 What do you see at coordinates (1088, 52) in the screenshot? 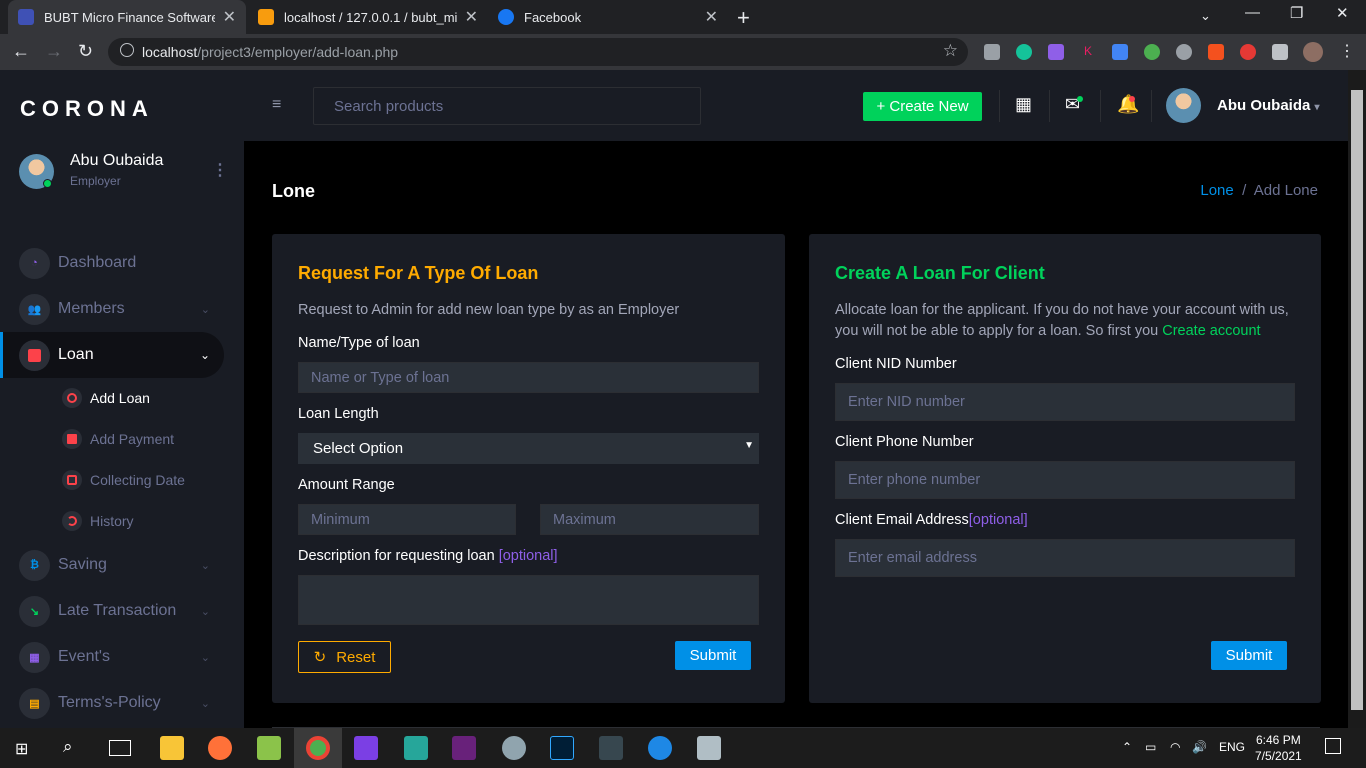
I see `k-extension-icon: K` at bounding box center [1088, 52].